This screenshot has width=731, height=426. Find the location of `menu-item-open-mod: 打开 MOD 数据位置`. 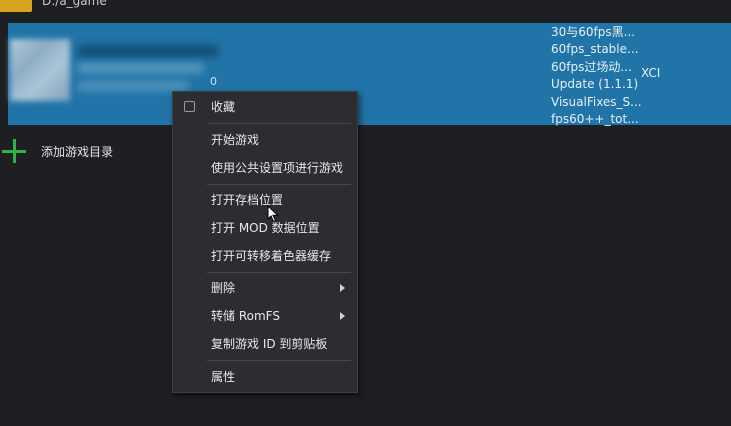

menu-item-open-mod: 打开 MOD 数据位置 is located at coordinates (265, 228).